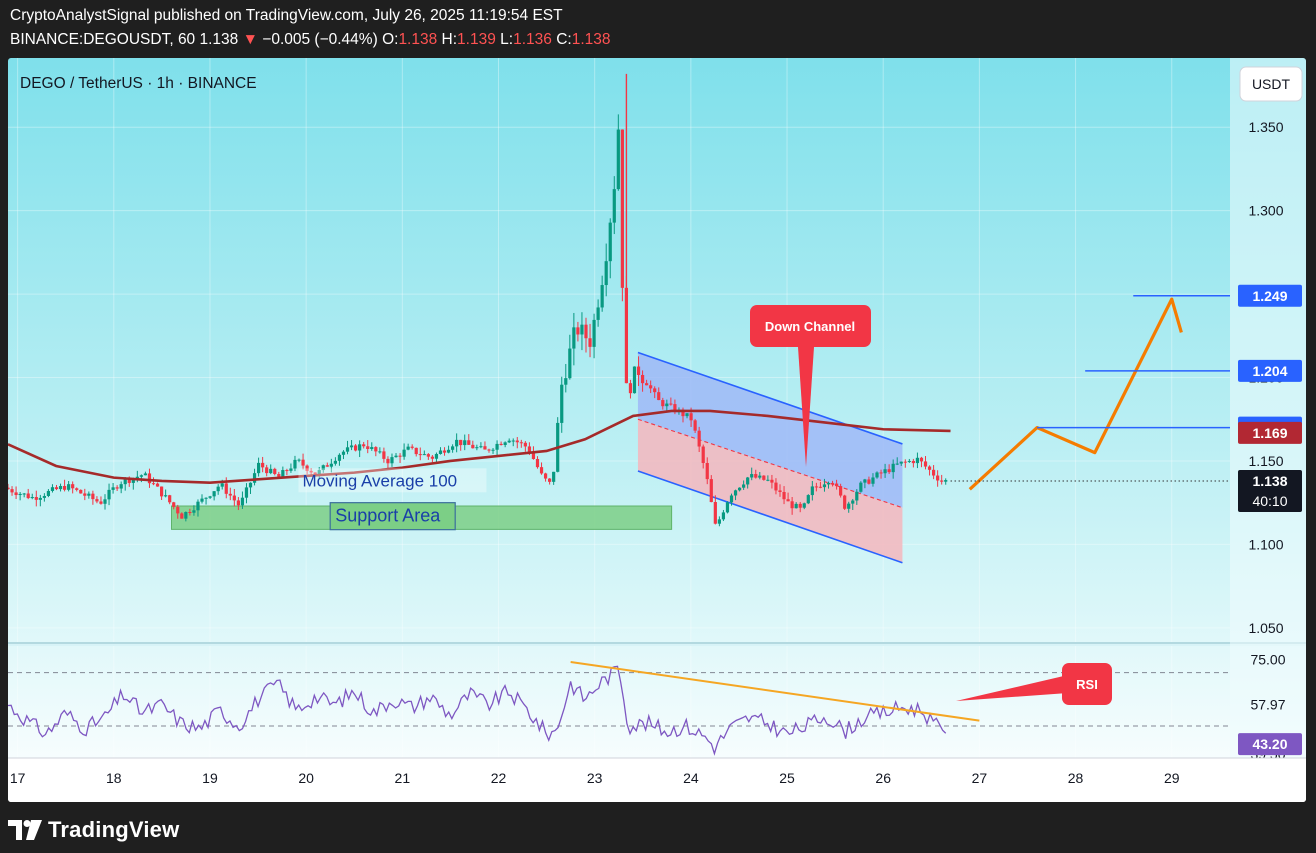 Image resolution: width=1316 pixels, height=853 pixels. I want to click on rsi-tick-label: 75.00, so click(1267, 659).